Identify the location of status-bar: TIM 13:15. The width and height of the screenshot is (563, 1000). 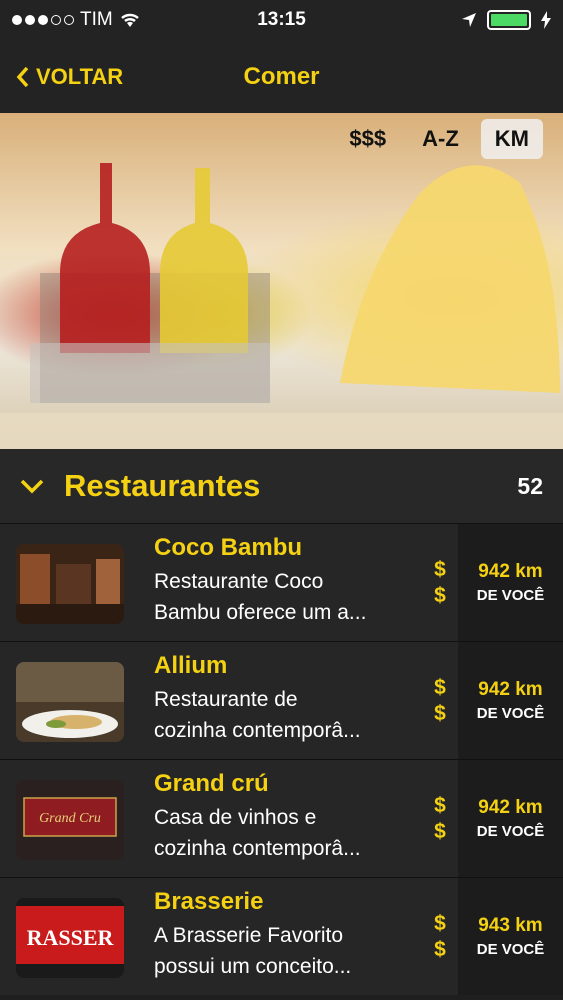
(281, 20).